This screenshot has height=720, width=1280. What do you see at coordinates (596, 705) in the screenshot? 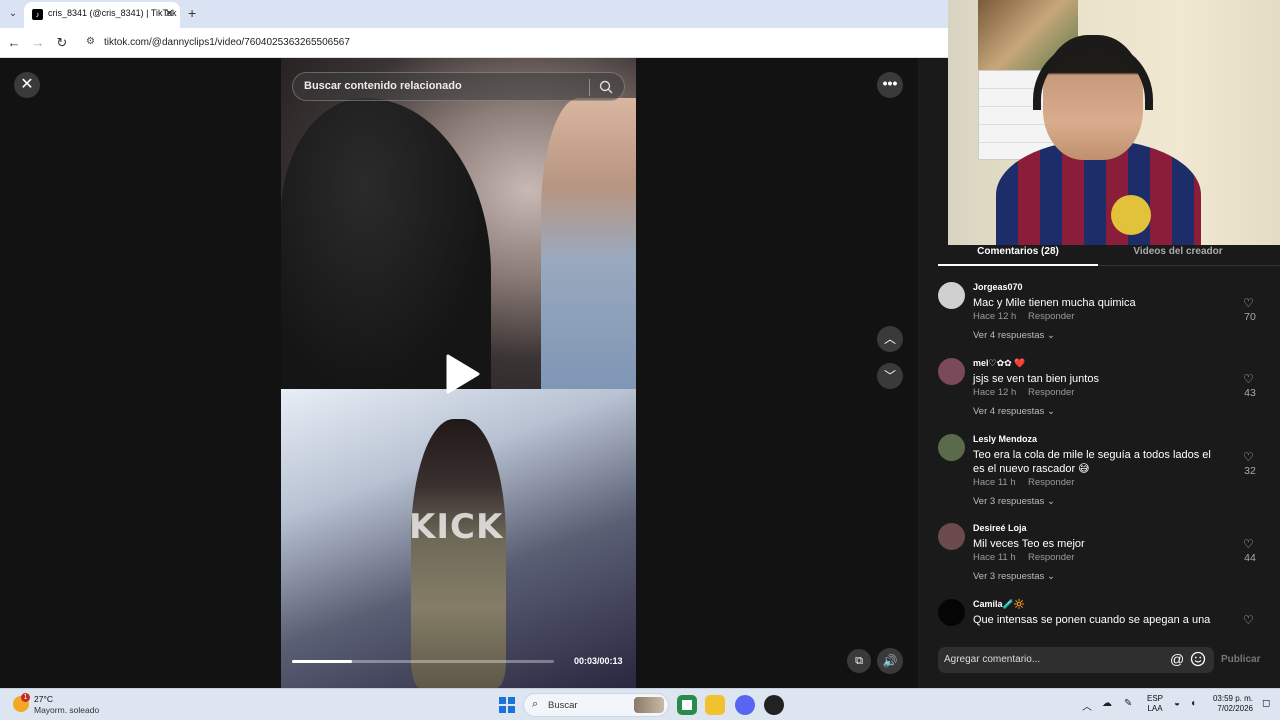
I see `taskbar-search: ⌕ Buscar` at bounding box center [596, 705].